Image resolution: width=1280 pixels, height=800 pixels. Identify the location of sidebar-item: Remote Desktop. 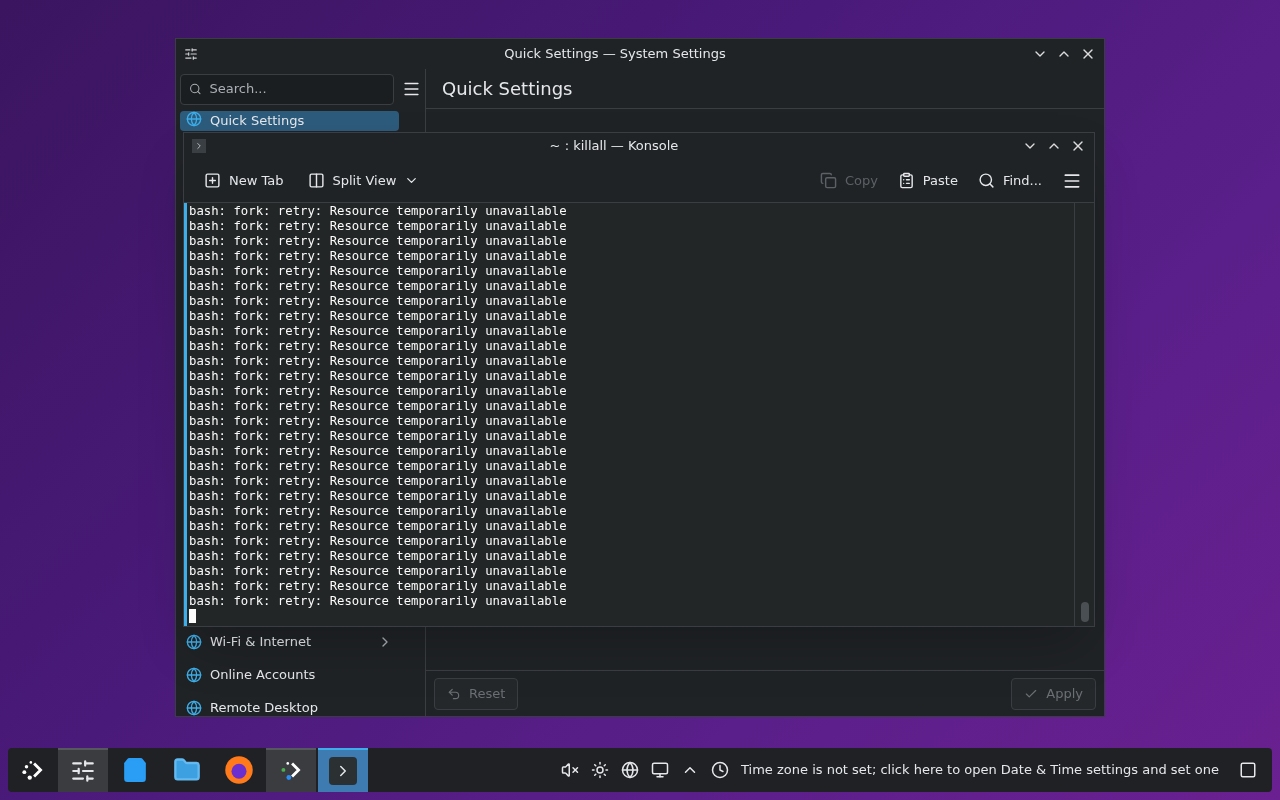
(289, 703).